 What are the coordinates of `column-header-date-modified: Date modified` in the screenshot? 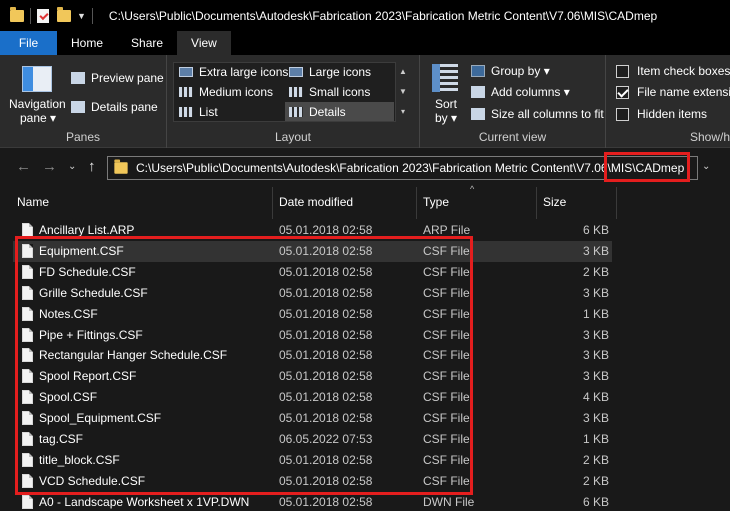 It's located at (344, 203).